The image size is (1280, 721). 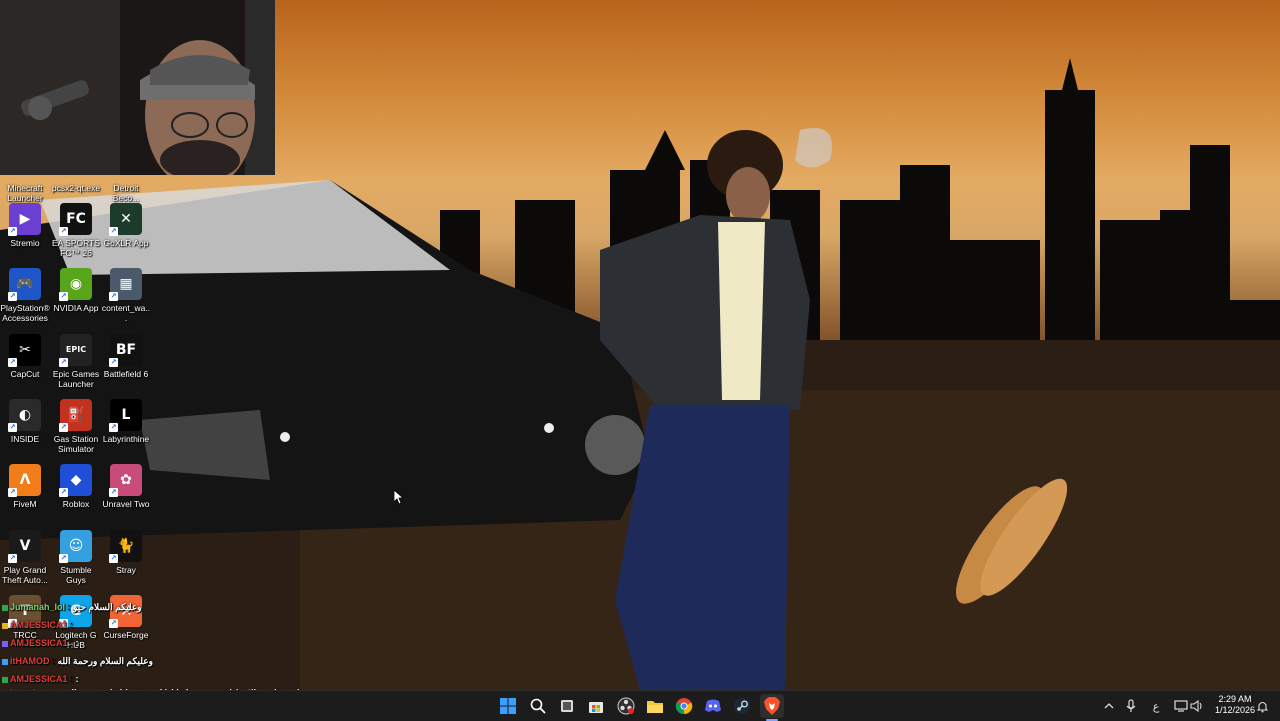 I want to click on brave-icon, so click(x=772, y=706).